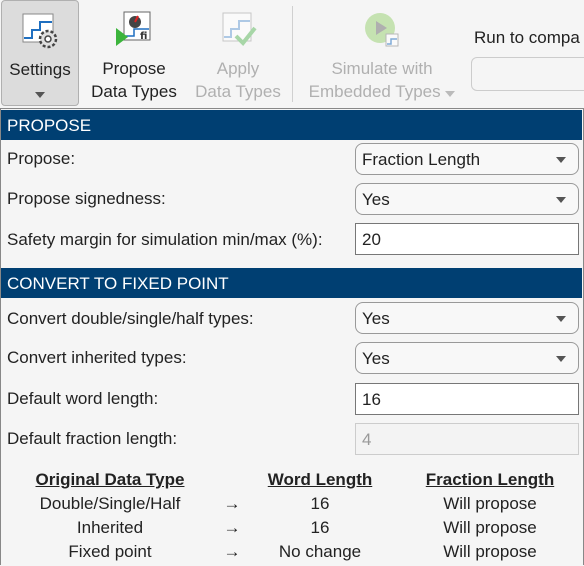 The image size is (584, 566). Describe the element at coordinates (83, 398) in the screenshot. I see `word-length-label: Default word length:` at that location.